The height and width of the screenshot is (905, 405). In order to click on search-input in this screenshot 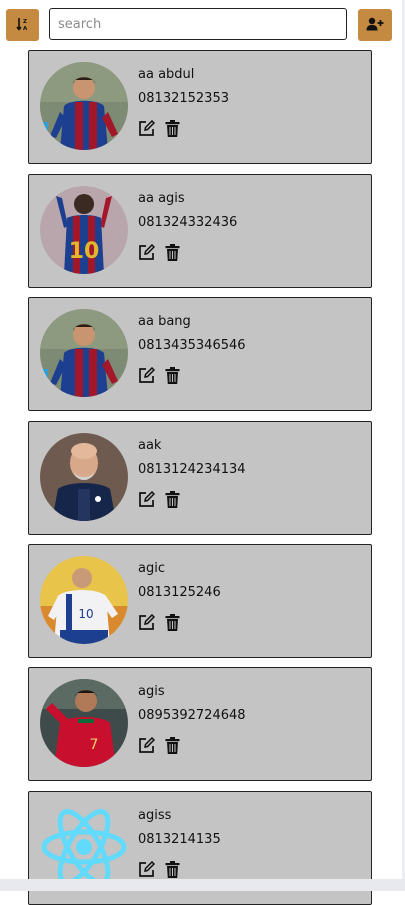, I will do `click(198, 24)`.